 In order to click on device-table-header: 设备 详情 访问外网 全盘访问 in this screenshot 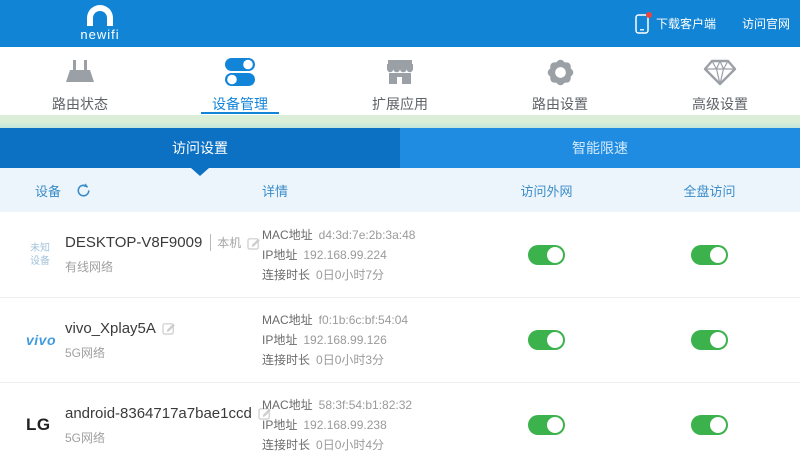, I will do `click(400, 190)`.